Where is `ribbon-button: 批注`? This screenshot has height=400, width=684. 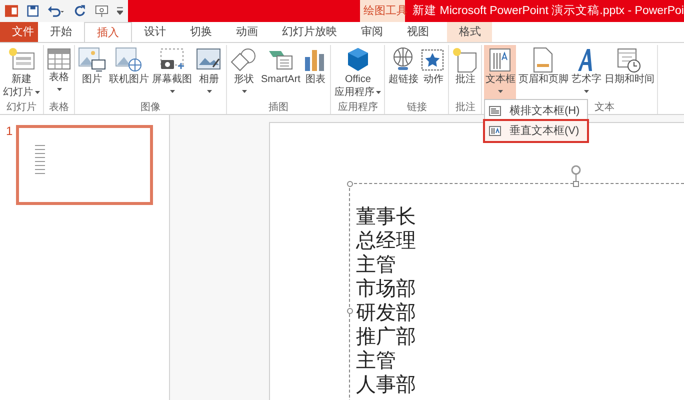 ribbon-button: 批注 is located at coordinates (465, 73).